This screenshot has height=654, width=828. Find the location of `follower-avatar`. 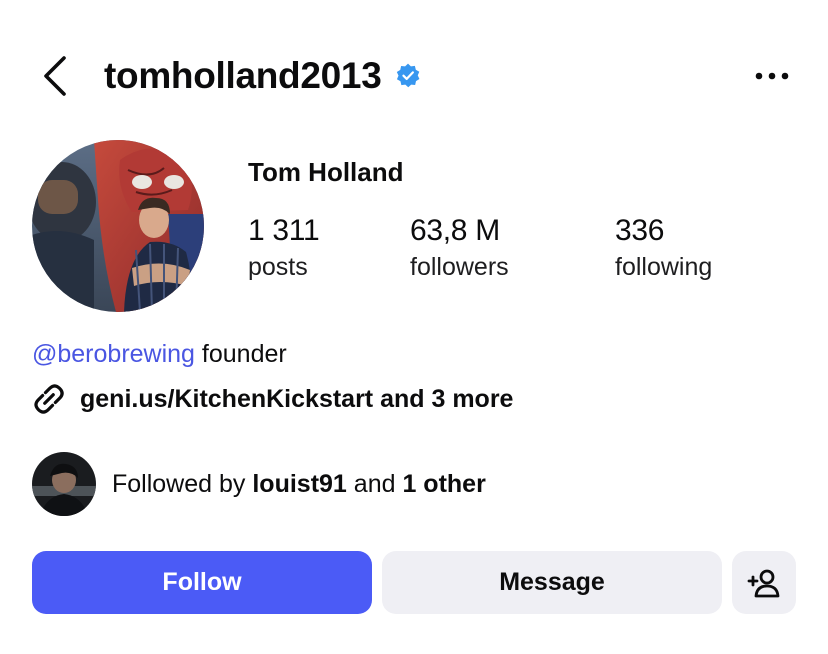

follower-avatar is located at coordinates (64, 484).